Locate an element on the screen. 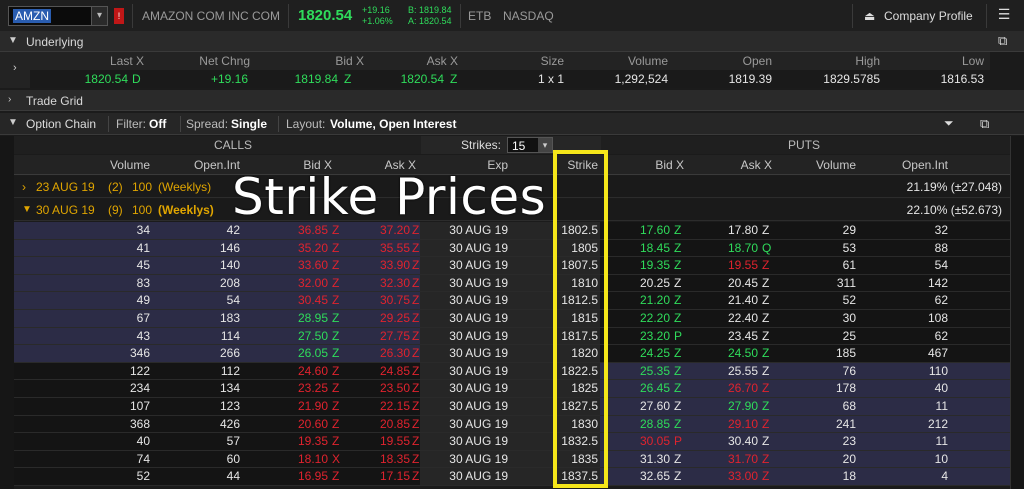 This screenshot has width=1024, height=489. col-strike: Strike is located at coordinates (576, 165).